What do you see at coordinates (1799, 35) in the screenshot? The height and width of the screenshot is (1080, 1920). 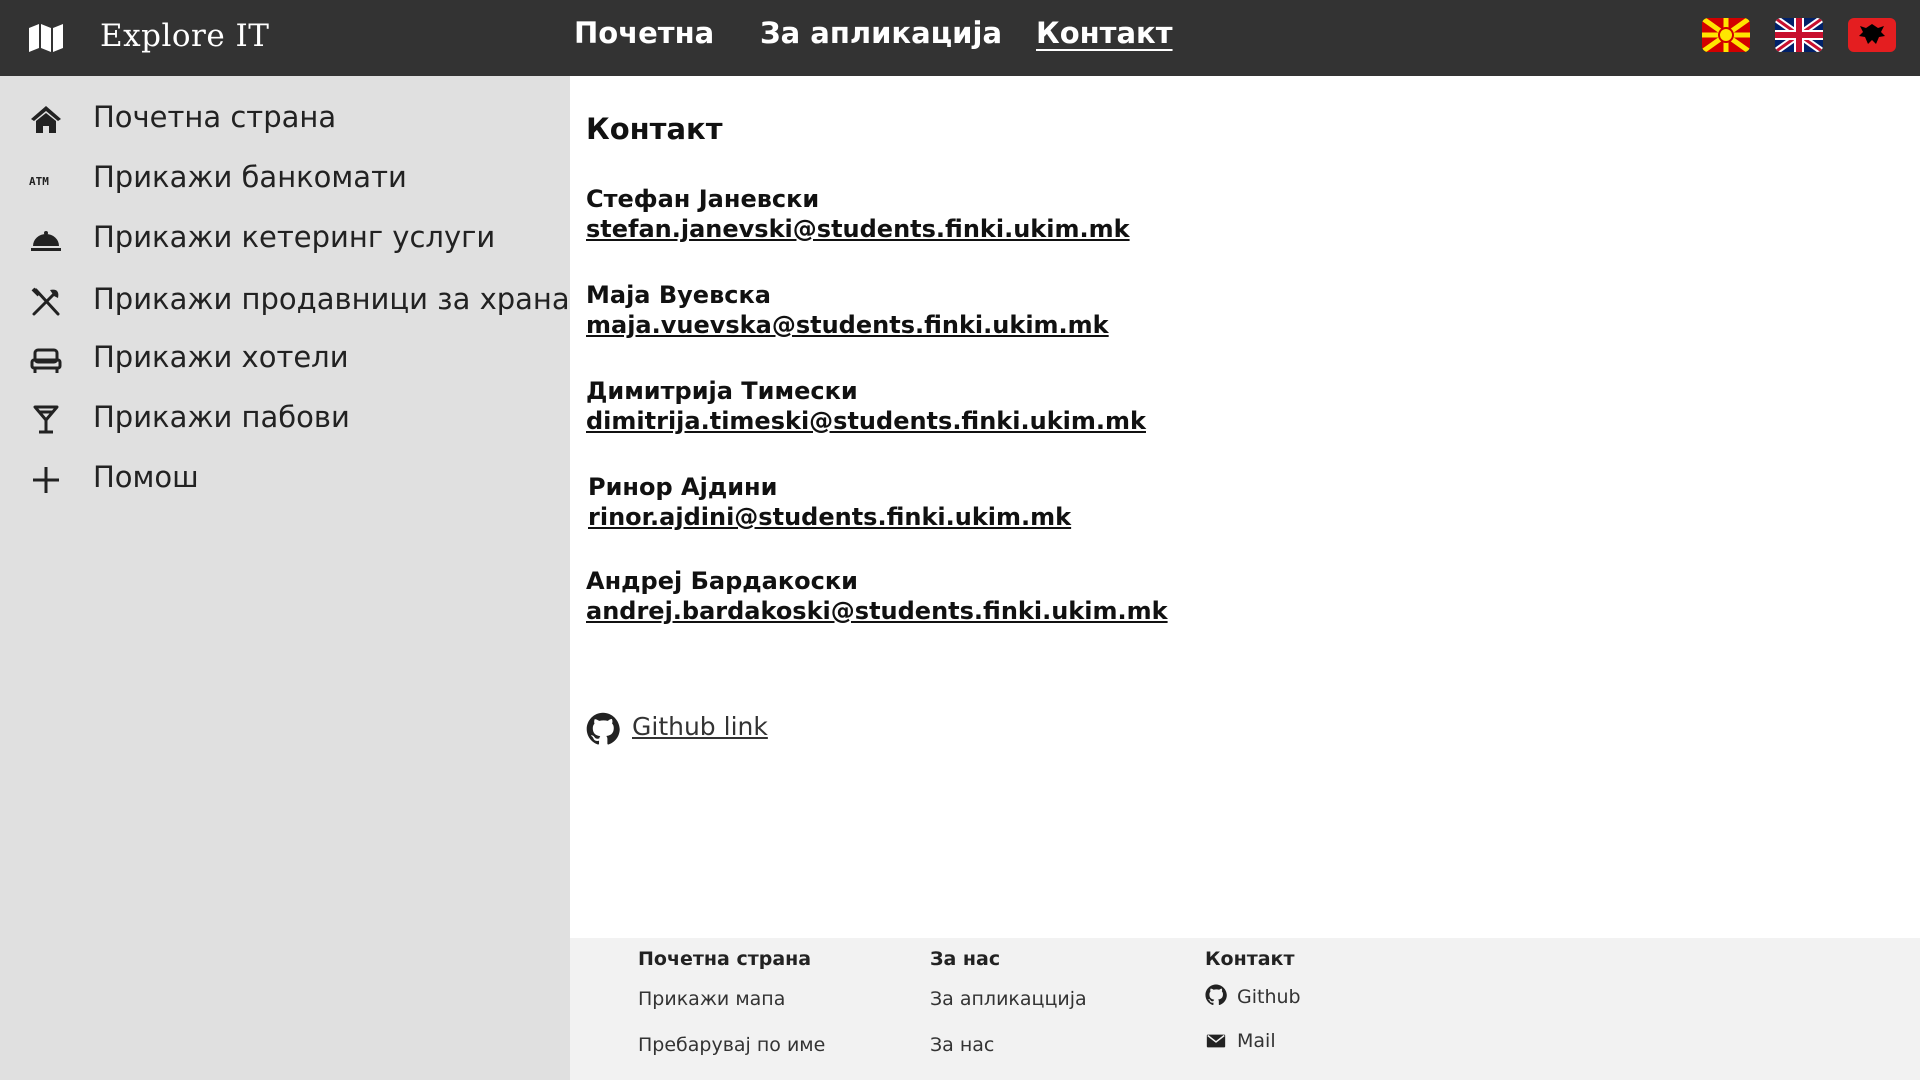 I see `uk-flag-icon` at bounding box center [1799, 35].